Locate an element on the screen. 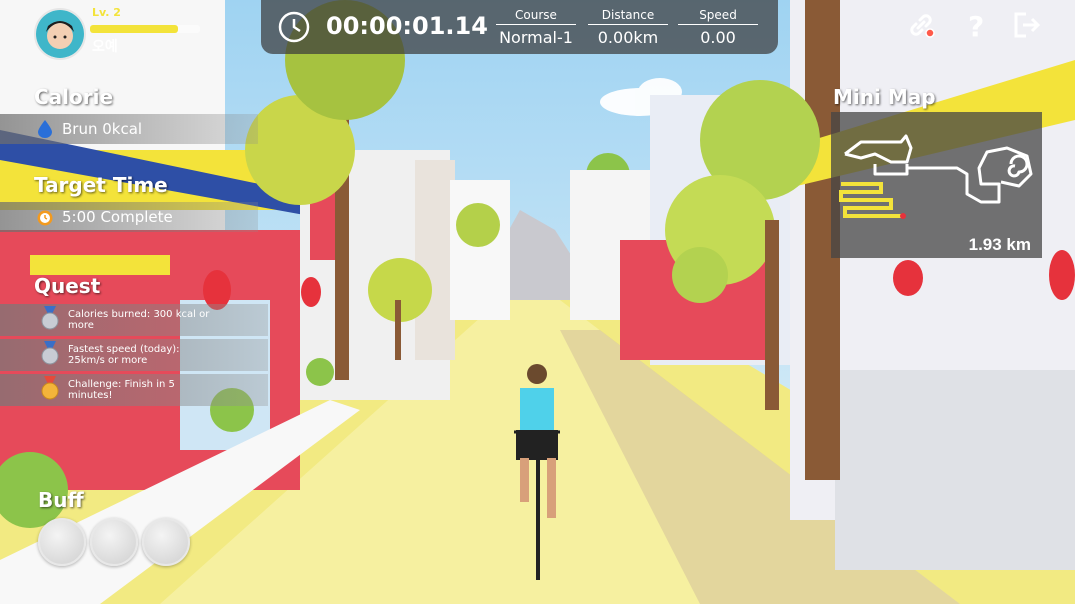 The image size is (1075, 604). exit-icon is located at coordinates (1027, 25).